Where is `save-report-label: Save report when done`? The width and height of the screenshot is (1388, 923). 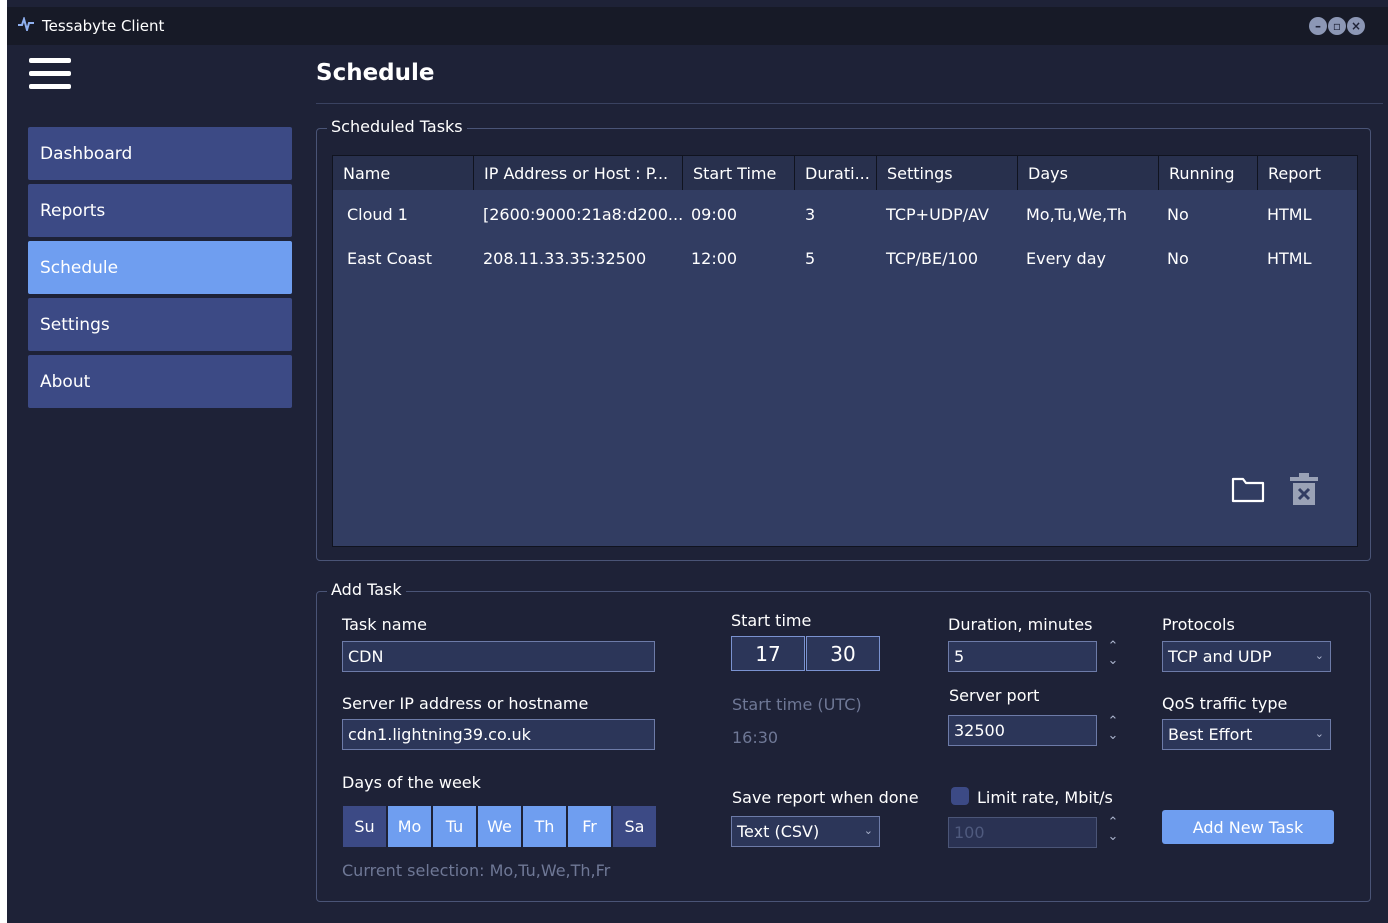
save-report-label: Save report when done is located at coordinates (825, 797).